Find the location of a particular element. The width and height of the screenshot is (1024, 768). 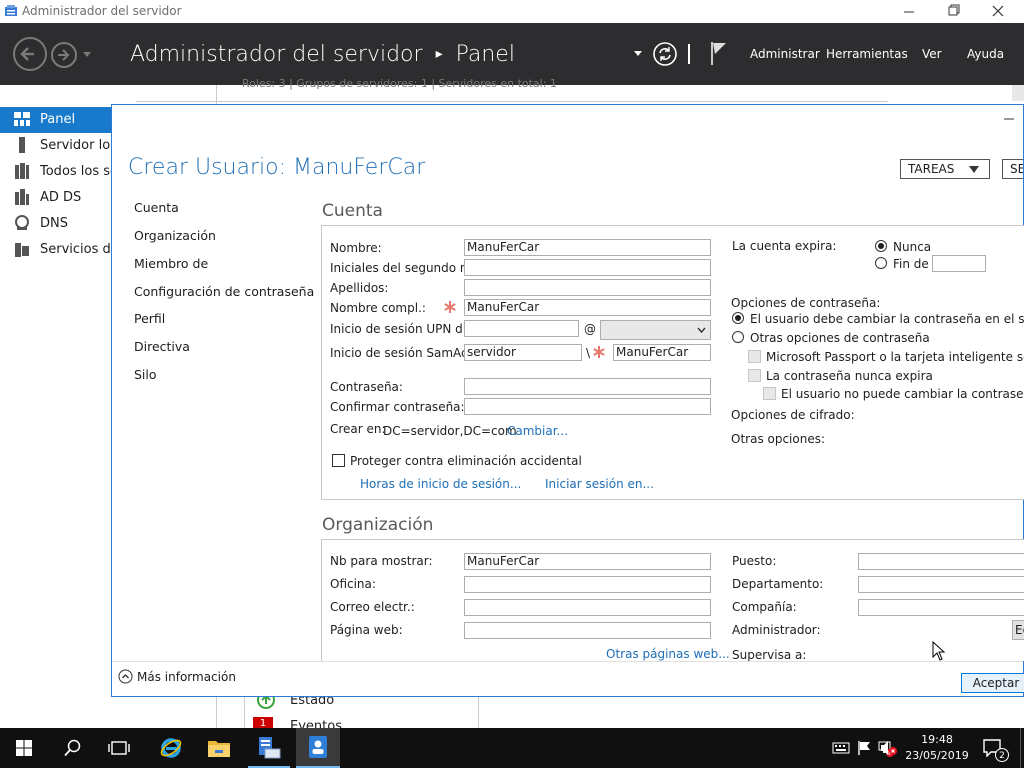

cannot-change-pwd-checkbox is located at coordinates (769, 393).